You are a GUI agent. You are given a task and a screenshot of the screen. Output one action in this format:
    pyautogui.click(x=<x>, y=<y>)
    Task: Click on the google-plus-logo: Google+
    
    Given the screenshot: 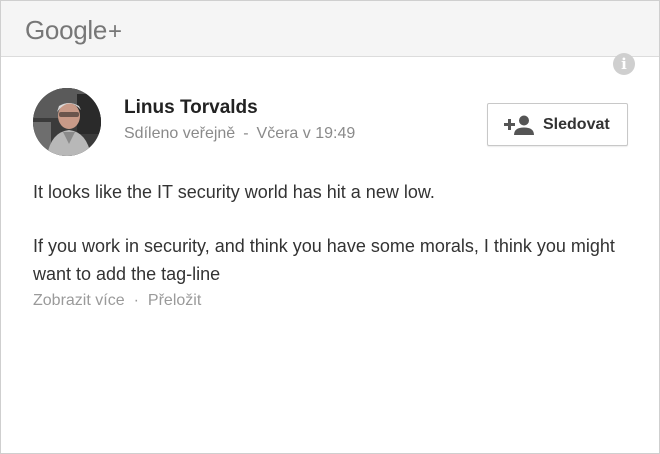 What is the action you would take?
    pyautogui.click(x=73, y=30)
    